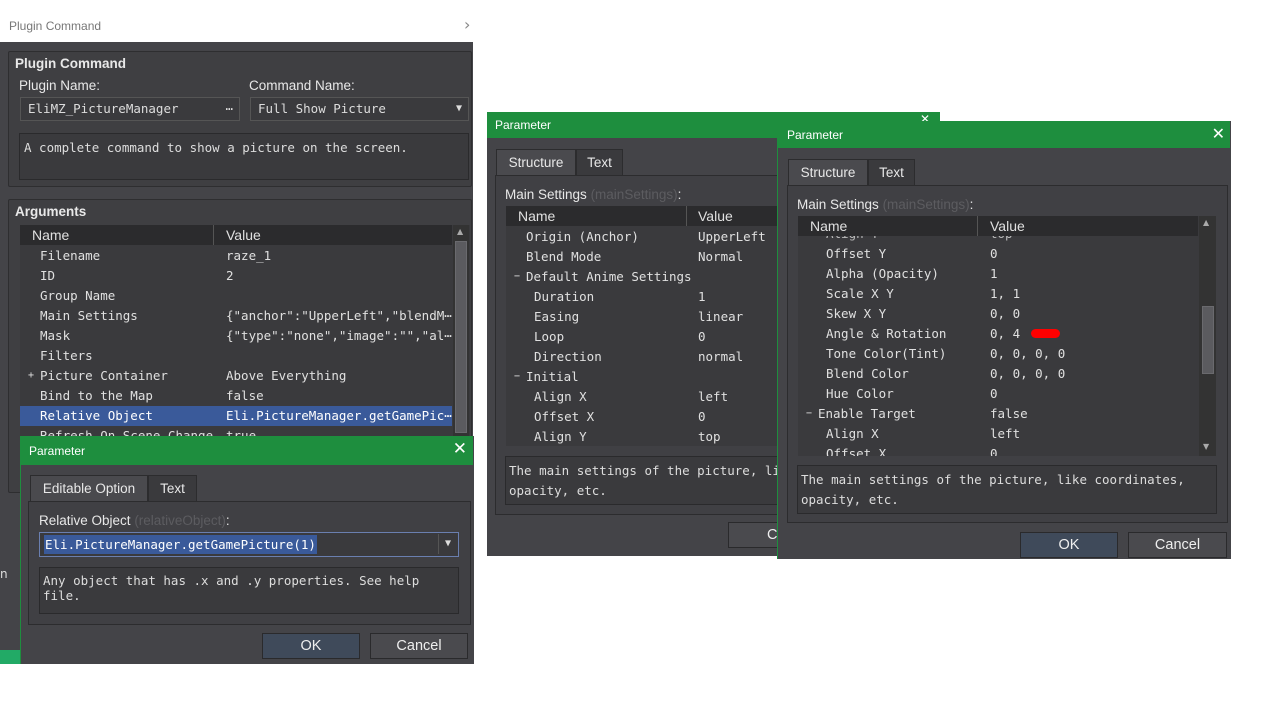 The width and height of the screenshot is (1280, 720). Describe the element at coordinates (709, 436) in the screenshot. I see `row-value: top` at that location.